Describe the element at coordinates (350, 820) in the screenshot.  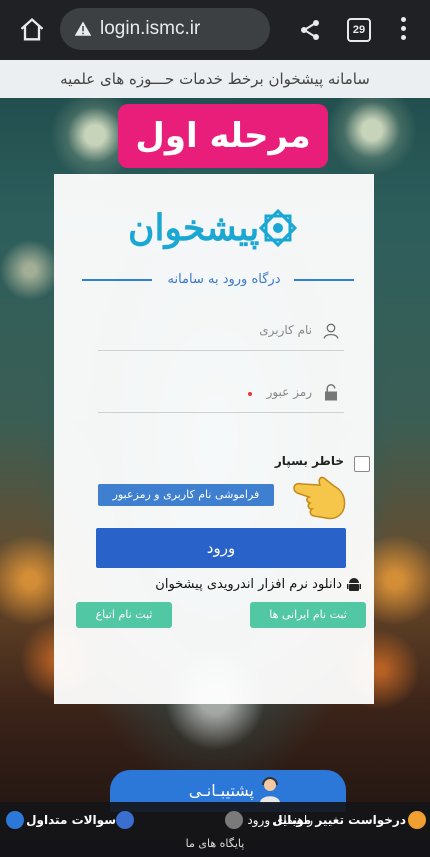
I see `change-mobile-link: درخواست تغییر موبایل` at that location.